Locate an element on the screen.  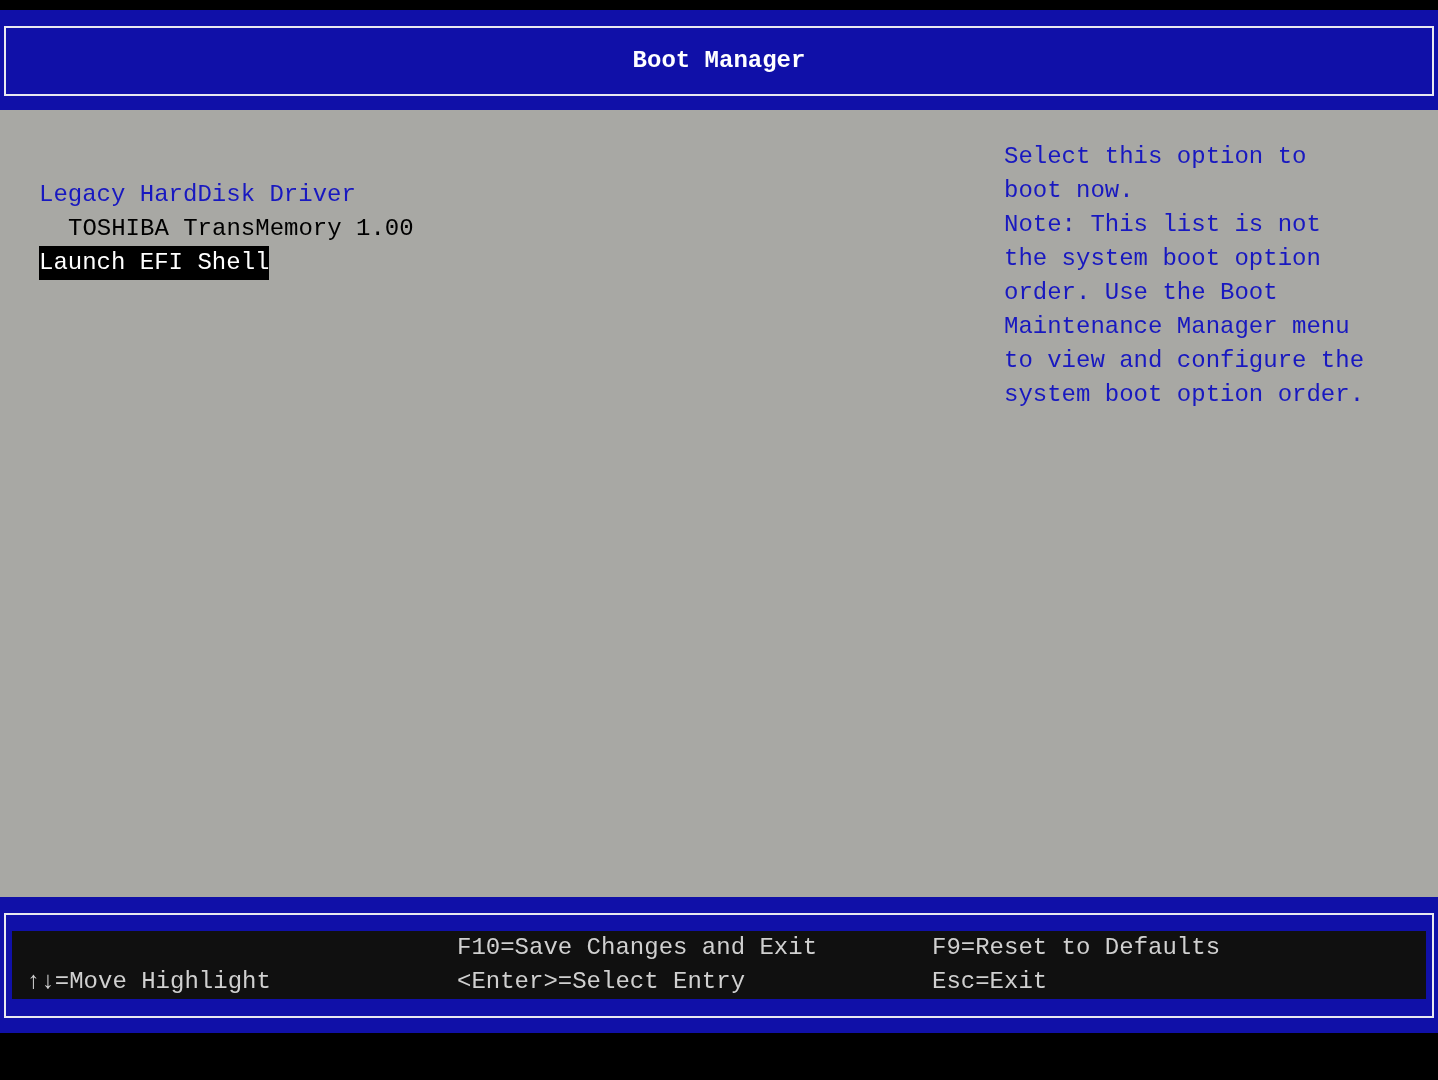
key-hint: ↑↓=Move Highlight is located at coordinates (149, 982).